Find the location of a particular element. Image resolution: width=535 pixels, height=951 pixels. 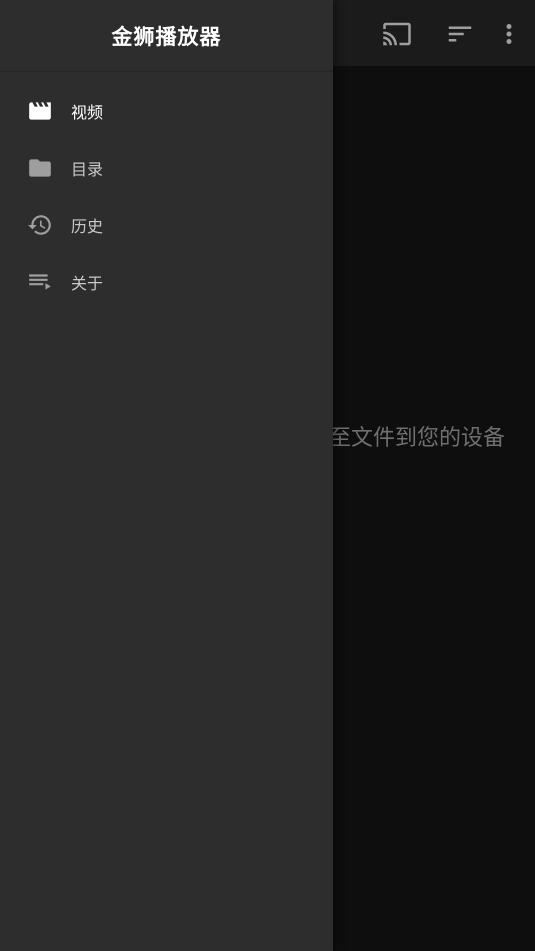

movie-clapper-icon is located at coordinates (40, 111).